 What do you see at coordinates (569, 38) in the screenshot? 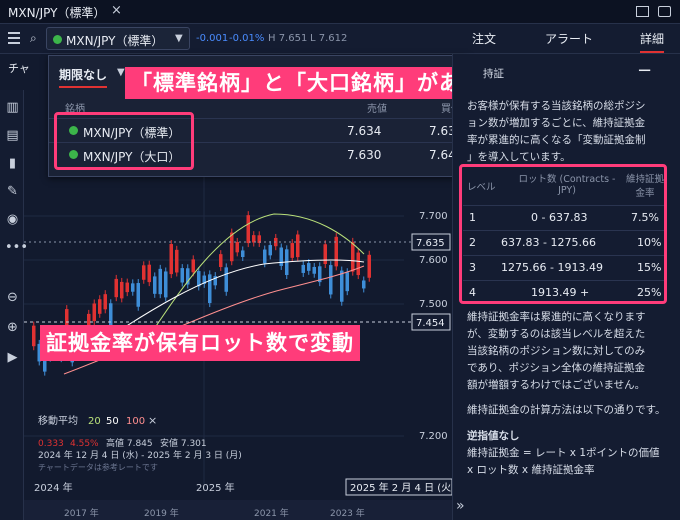
I see `tab-alert: アラート` at bounding box center [569, 38].